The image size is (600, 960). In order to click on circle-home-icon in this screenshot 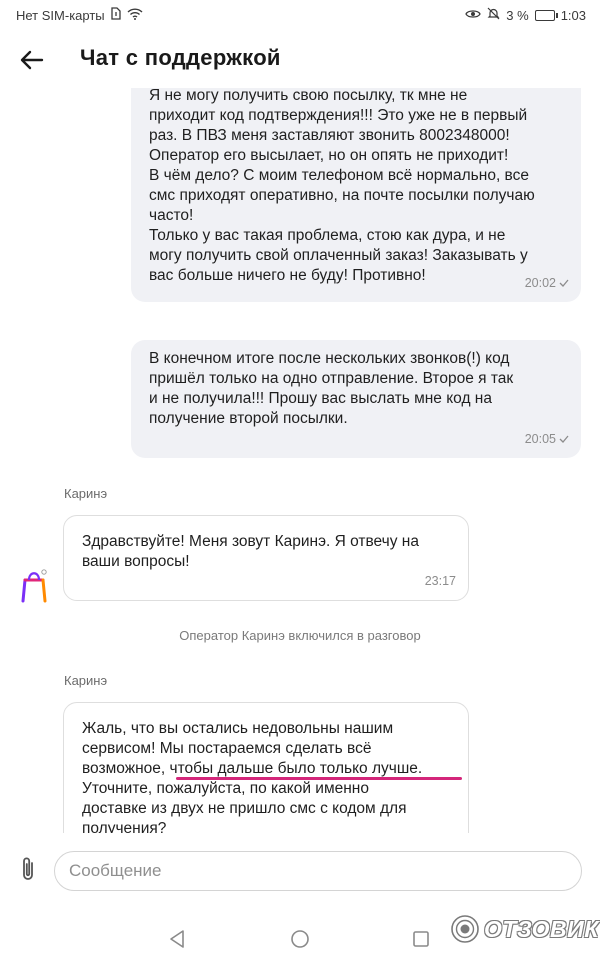, I will do `click(300, 939)`.